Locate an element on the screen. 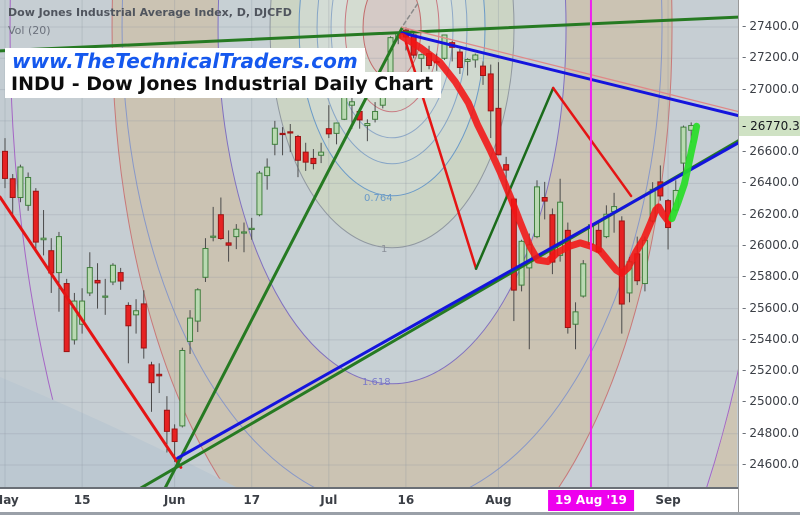 This screenshot has height=515, width=800. chart-caption: INDU - Dow Jones Industrial Daily Chart is located at coordinates (223, 85).